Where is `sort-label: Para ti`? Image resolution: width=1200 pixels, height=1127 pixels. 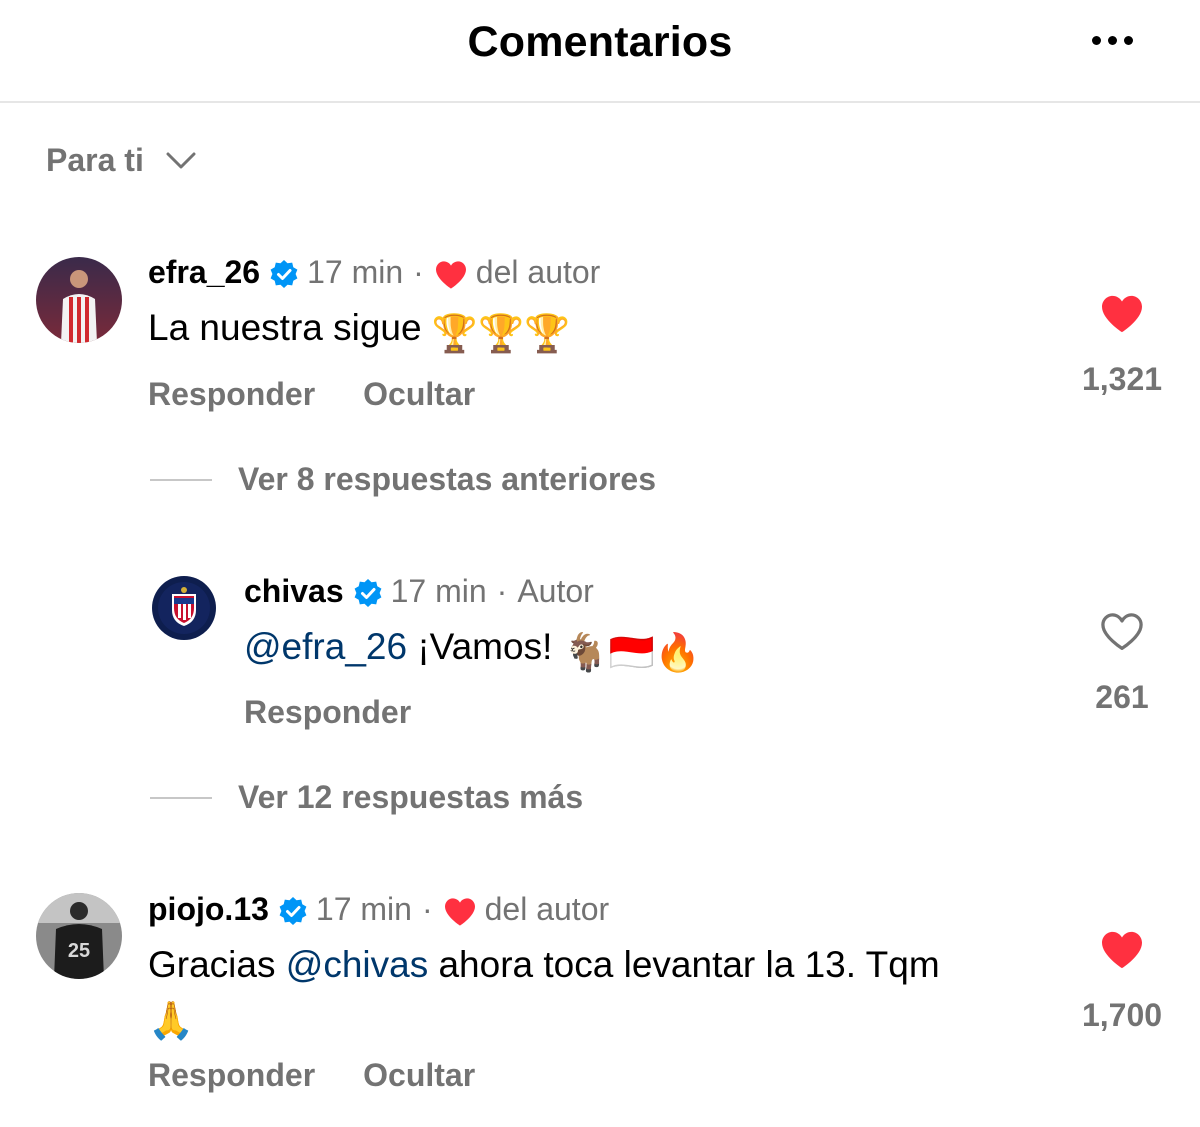
sort-label: Para ti is located at coordinates (95, 159).